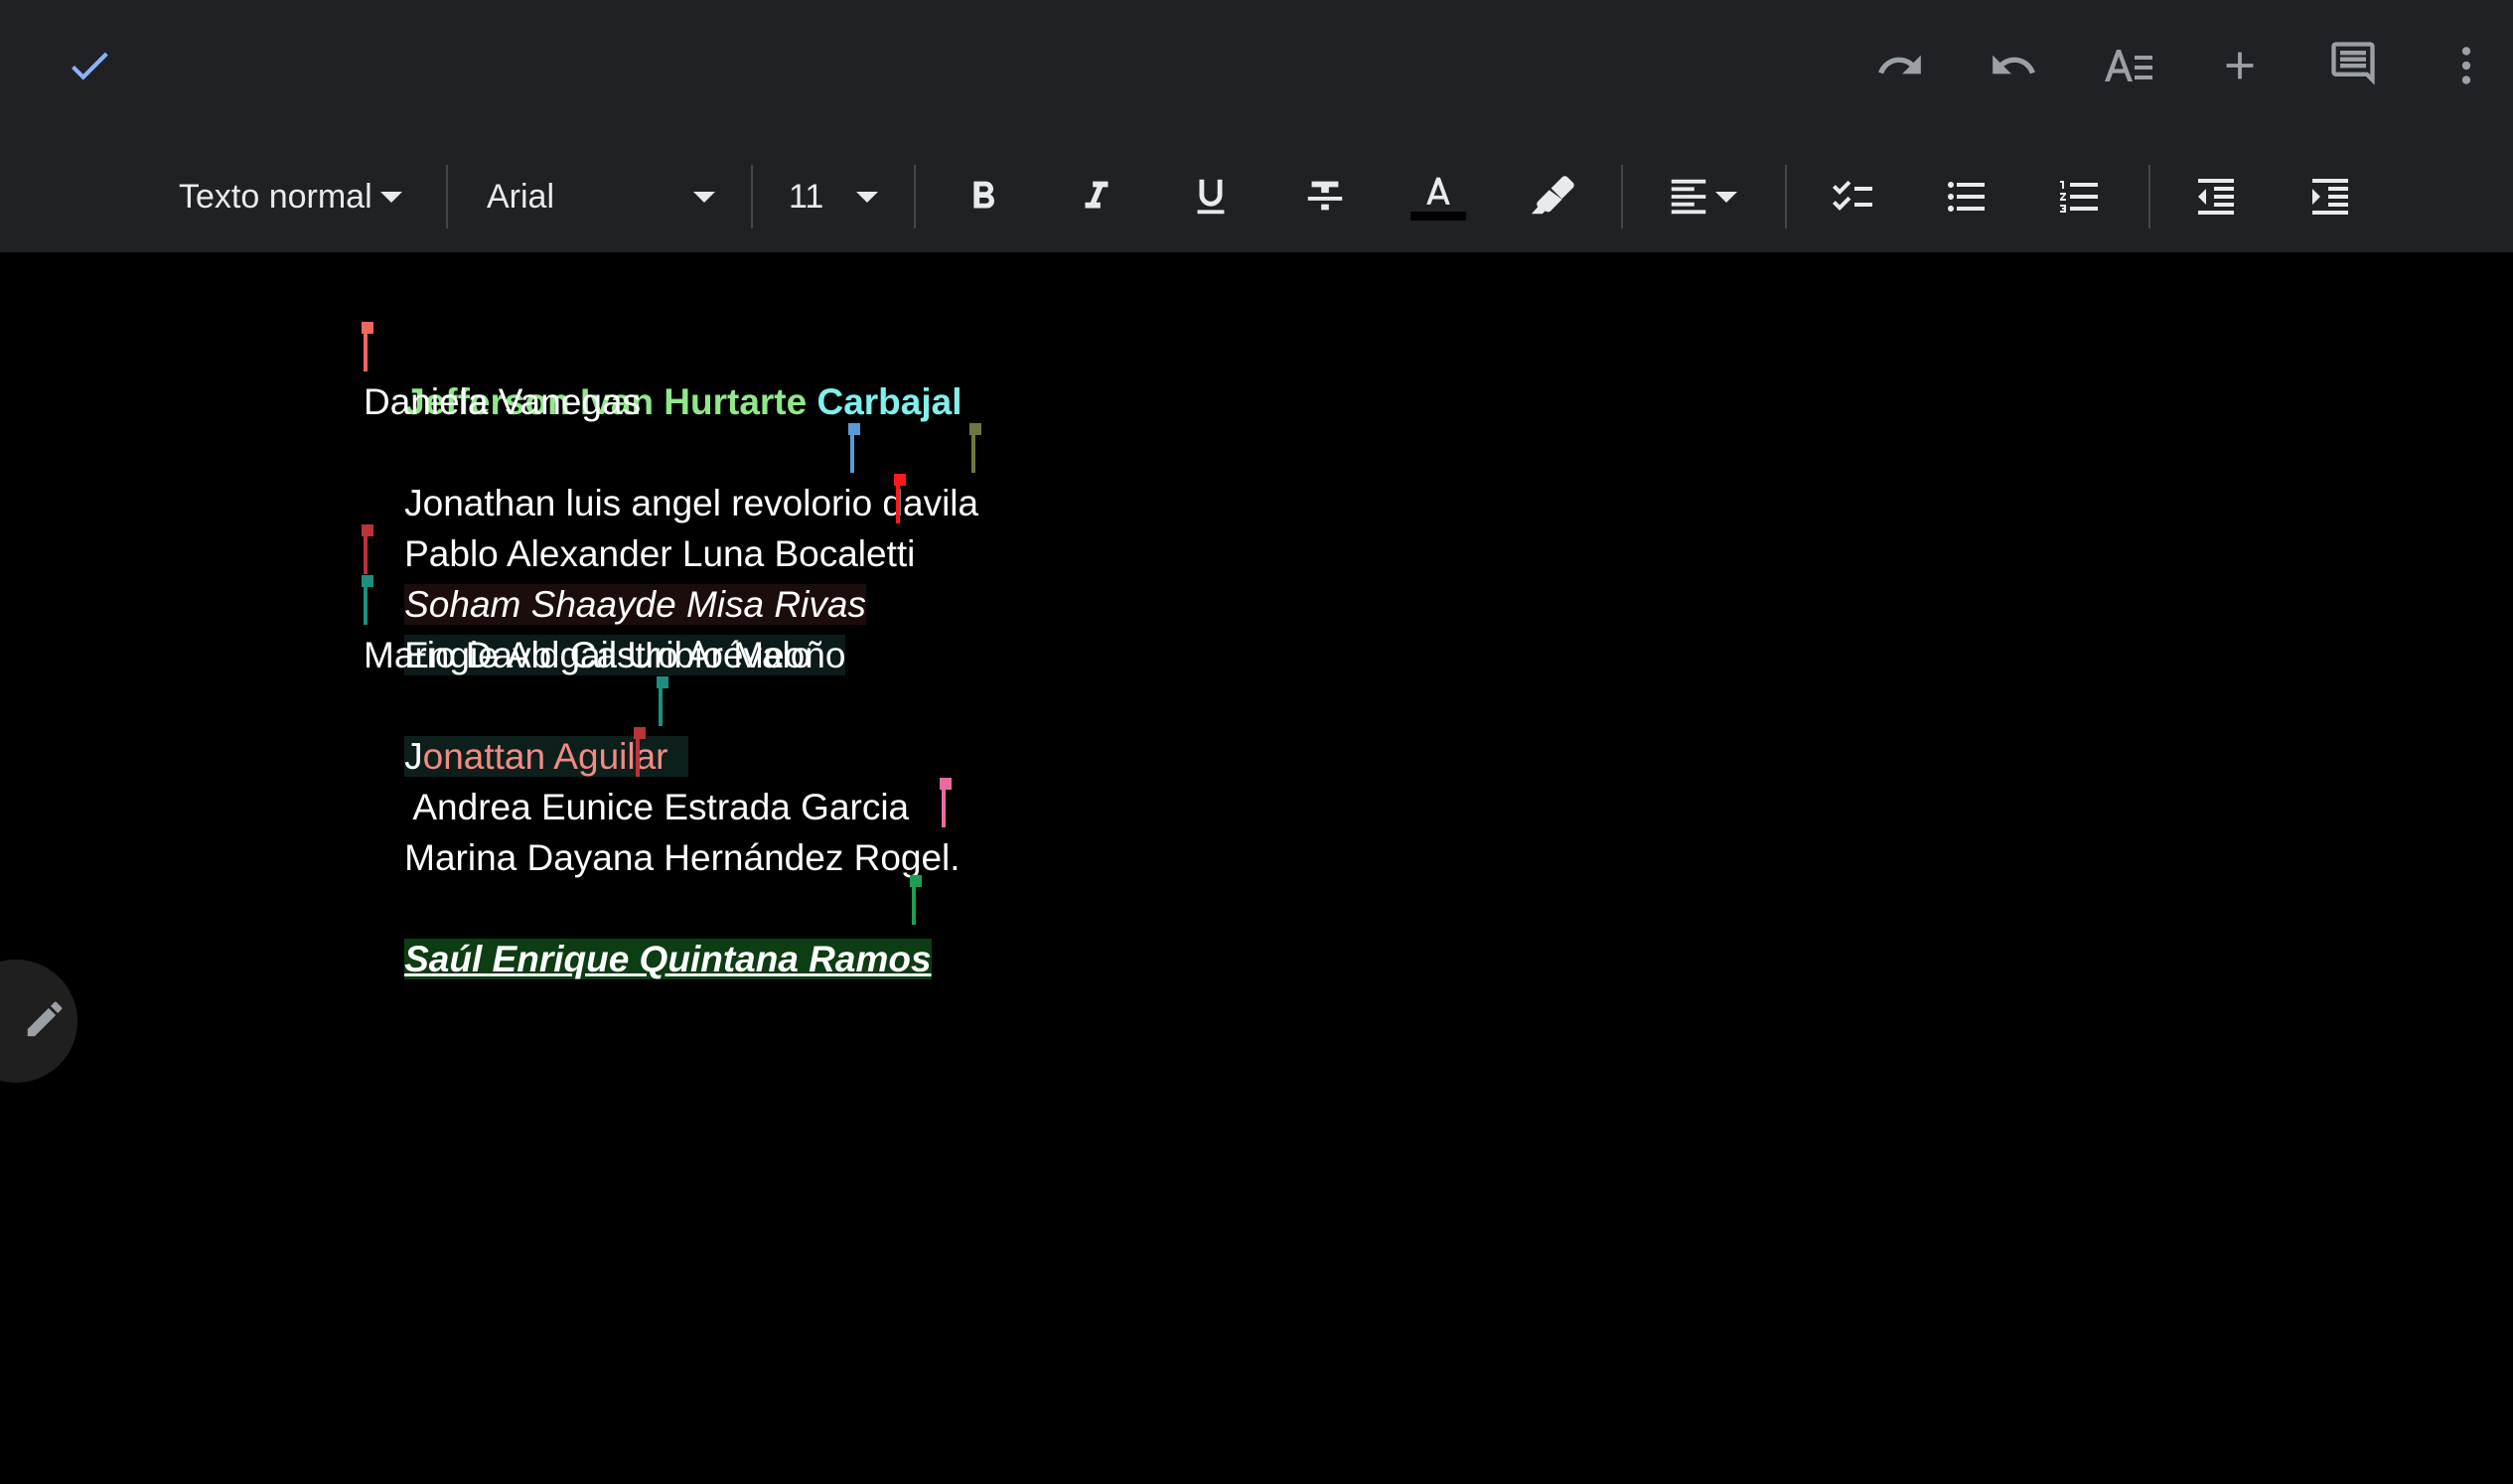 Image resolution: width=2513 pixels, height=1484 pixels. Describe the element at coordinates (670, 625) in the screenshot. I see `document-line-6: Engie Abigail Uribio Meoño` at that location.